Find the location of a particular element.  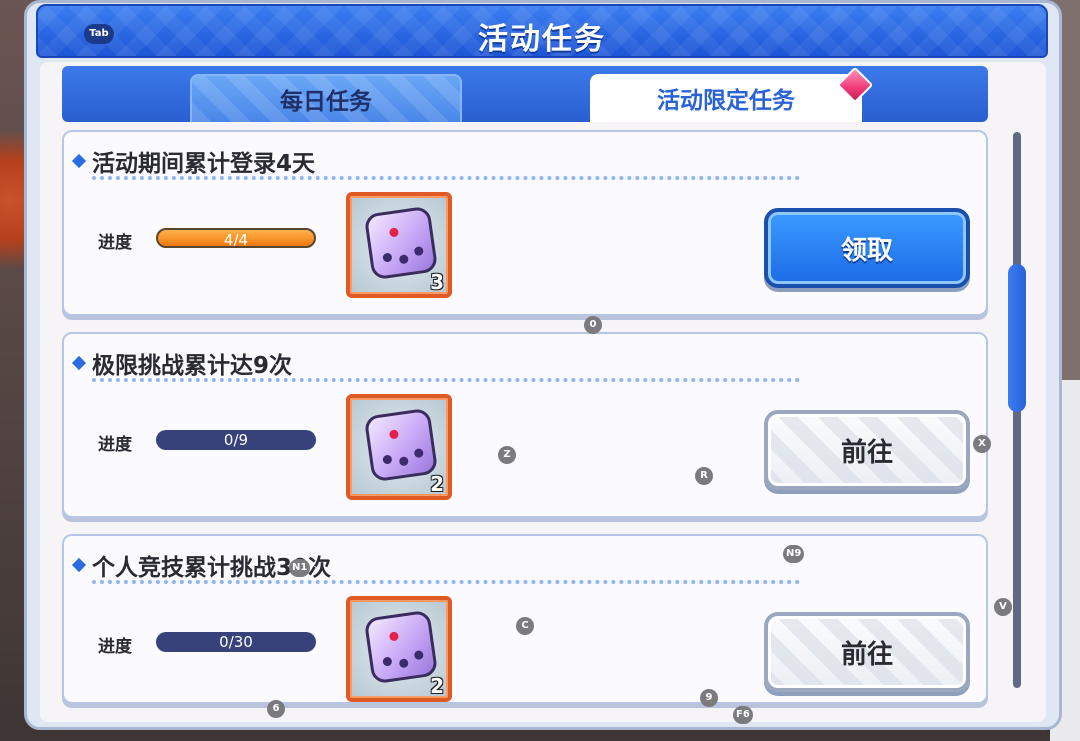

hotkey-badge: 9 is located at coordinates (709, 698).